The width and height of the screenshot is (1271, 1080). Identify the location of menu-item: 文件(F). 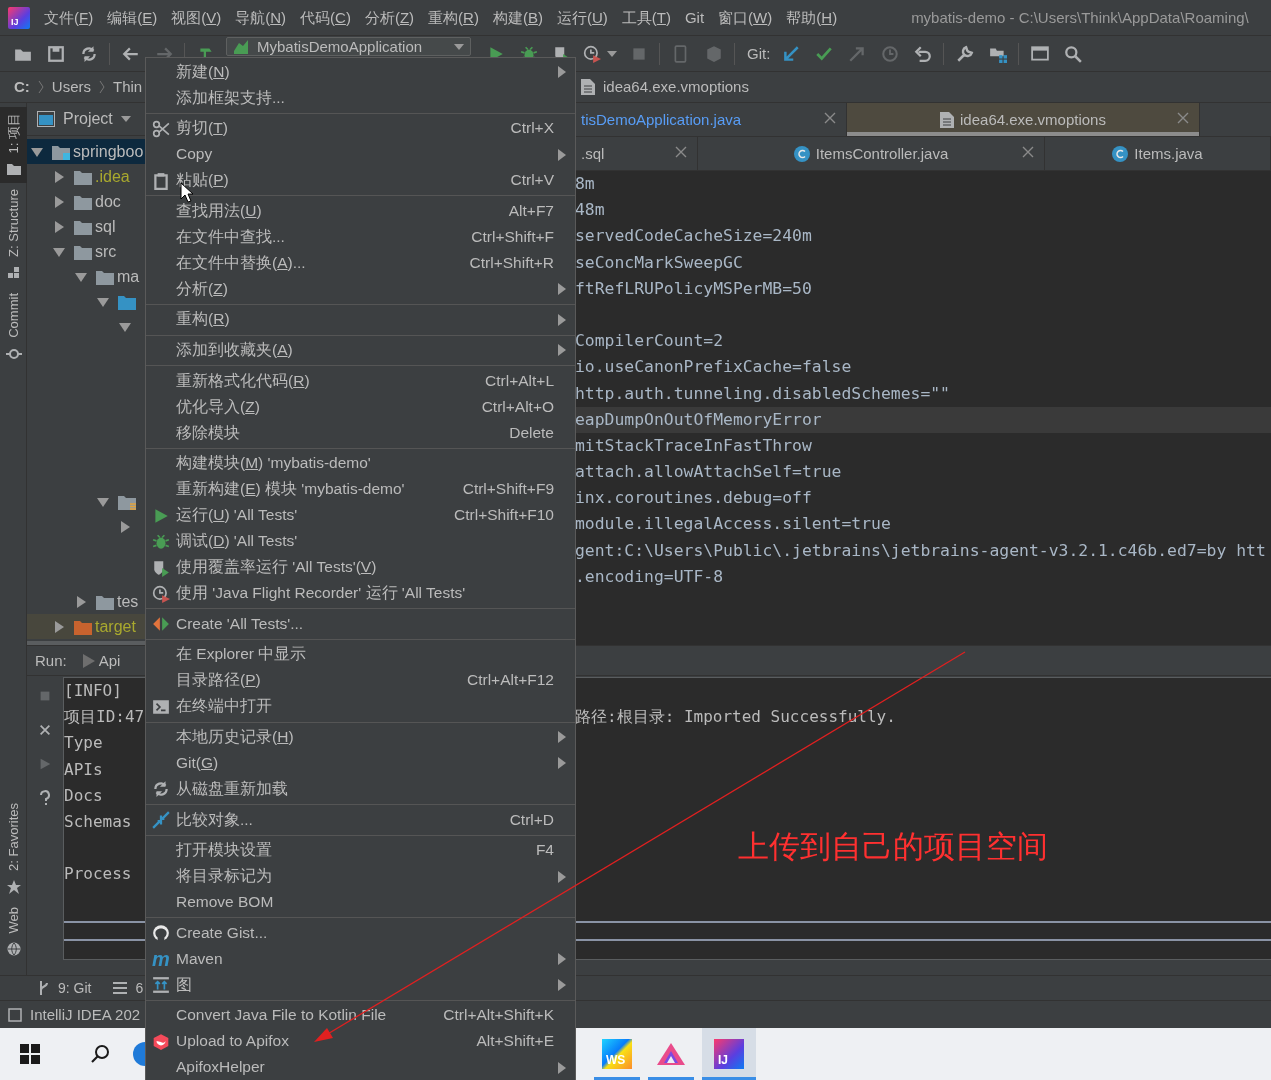
(69, 17).